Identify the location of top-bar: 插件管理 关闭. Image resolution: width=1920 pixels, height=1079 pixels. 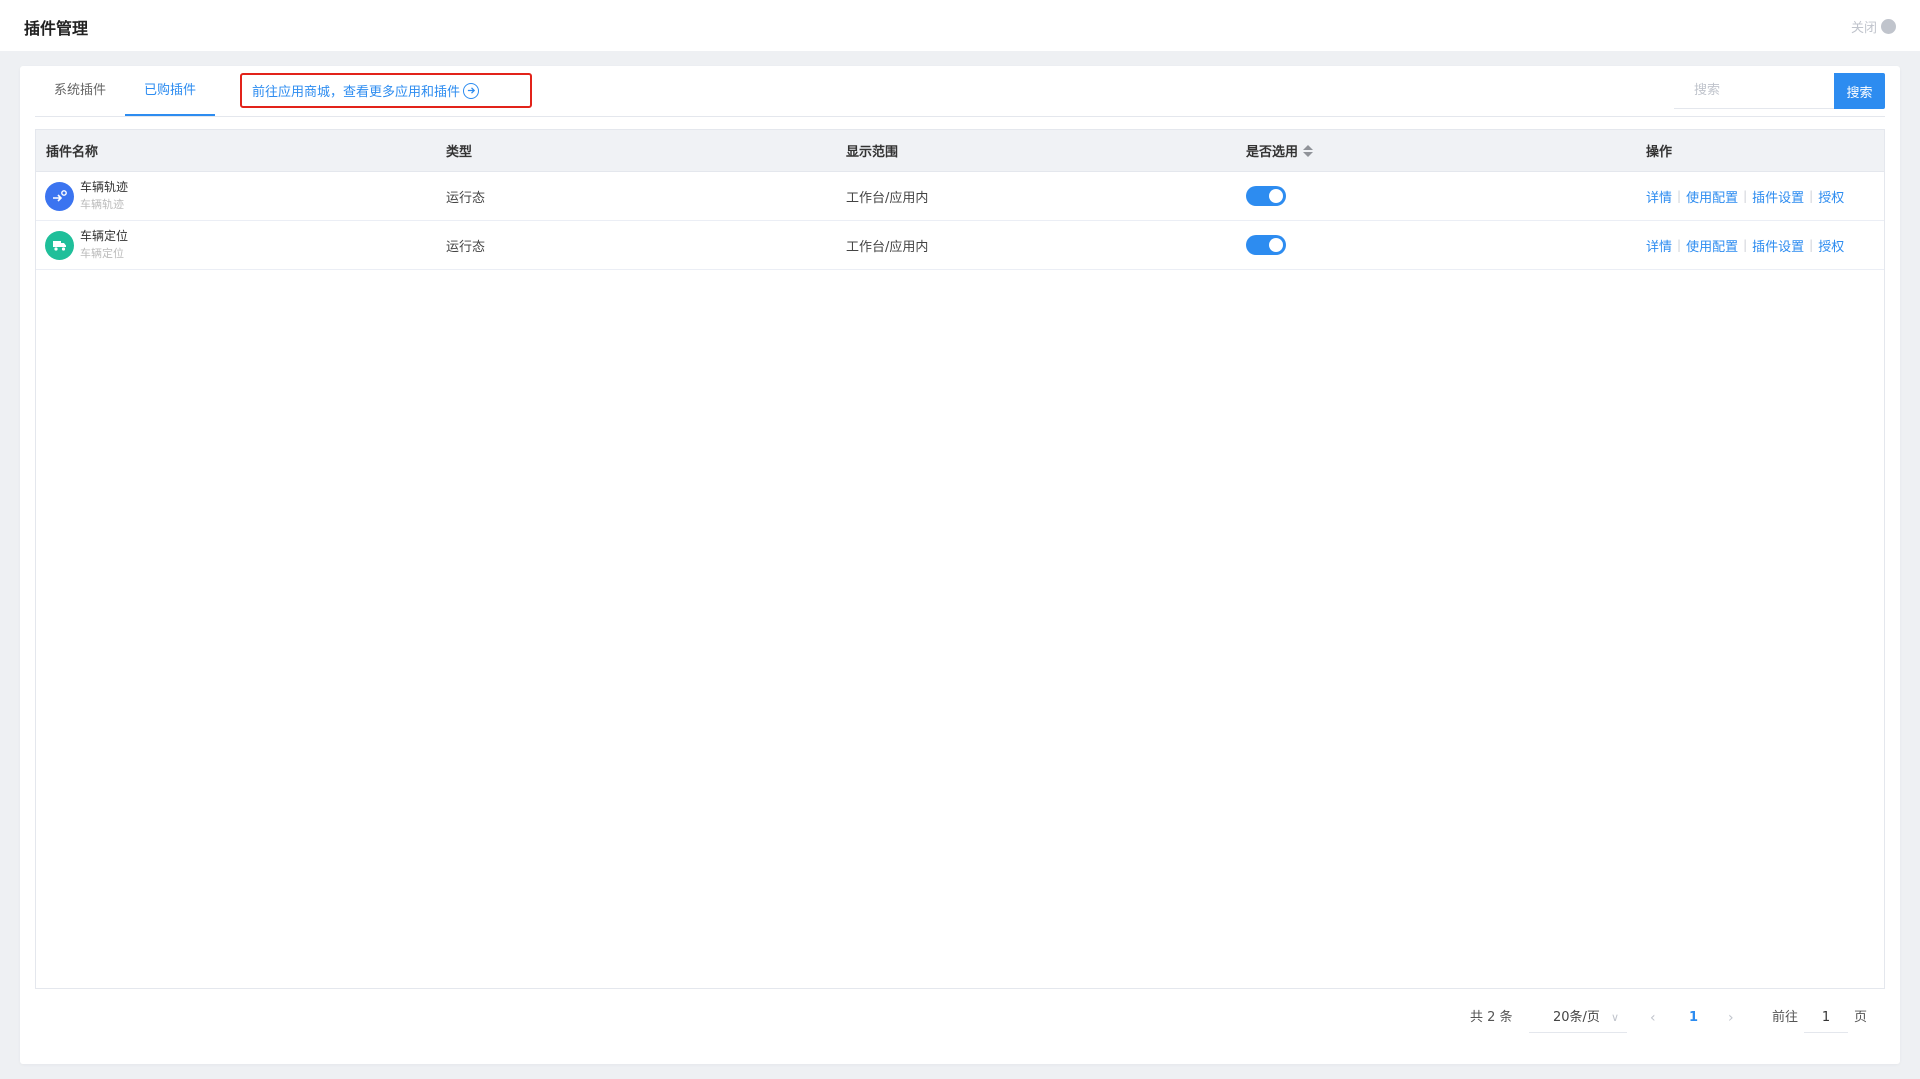
(960, 25).